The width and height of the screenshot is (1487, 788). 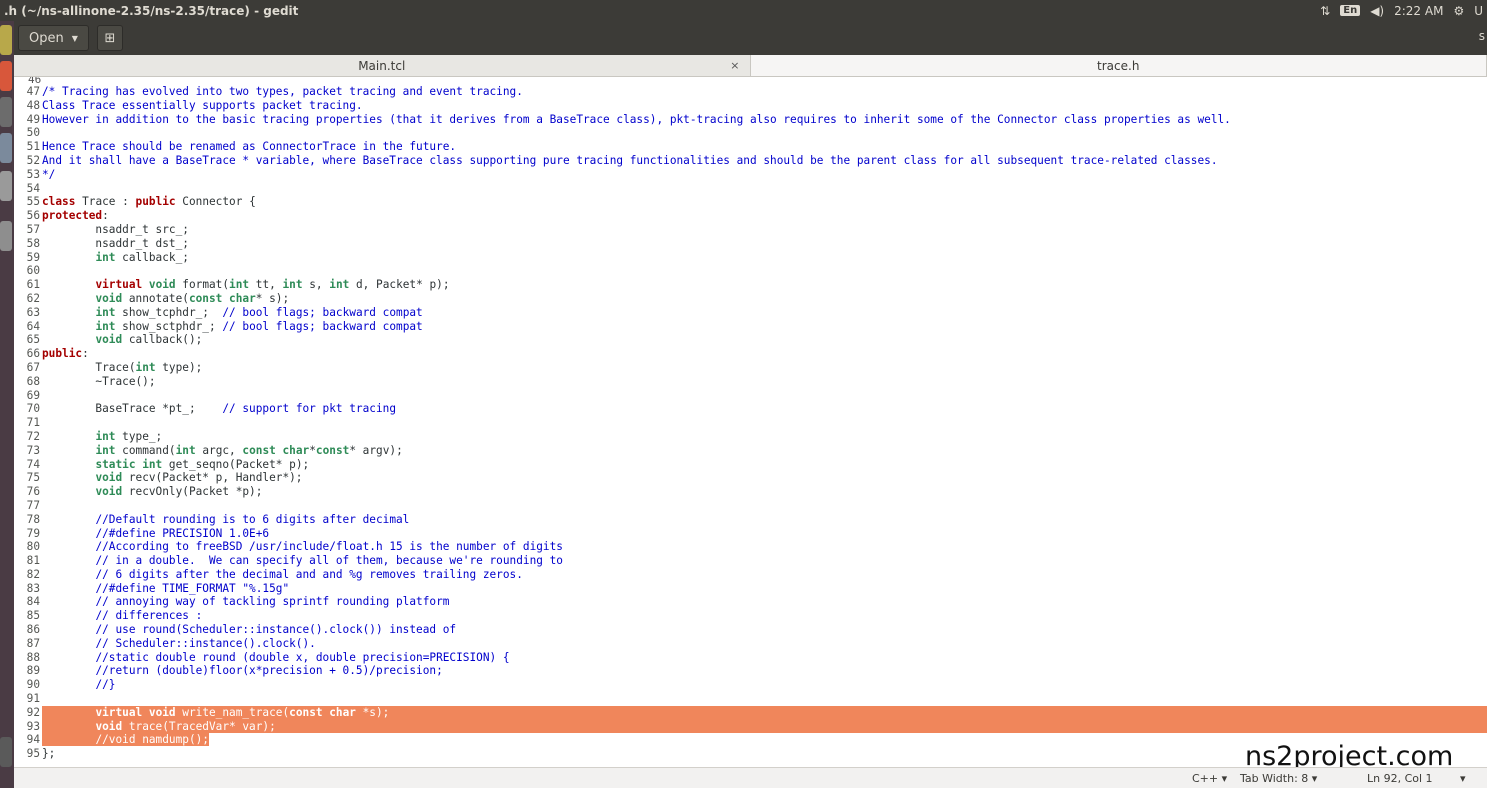 What do you see at coordinates (53, 38) in the screenshot?
I see `open-button: Open ▼` at bounding box center [53, 38].